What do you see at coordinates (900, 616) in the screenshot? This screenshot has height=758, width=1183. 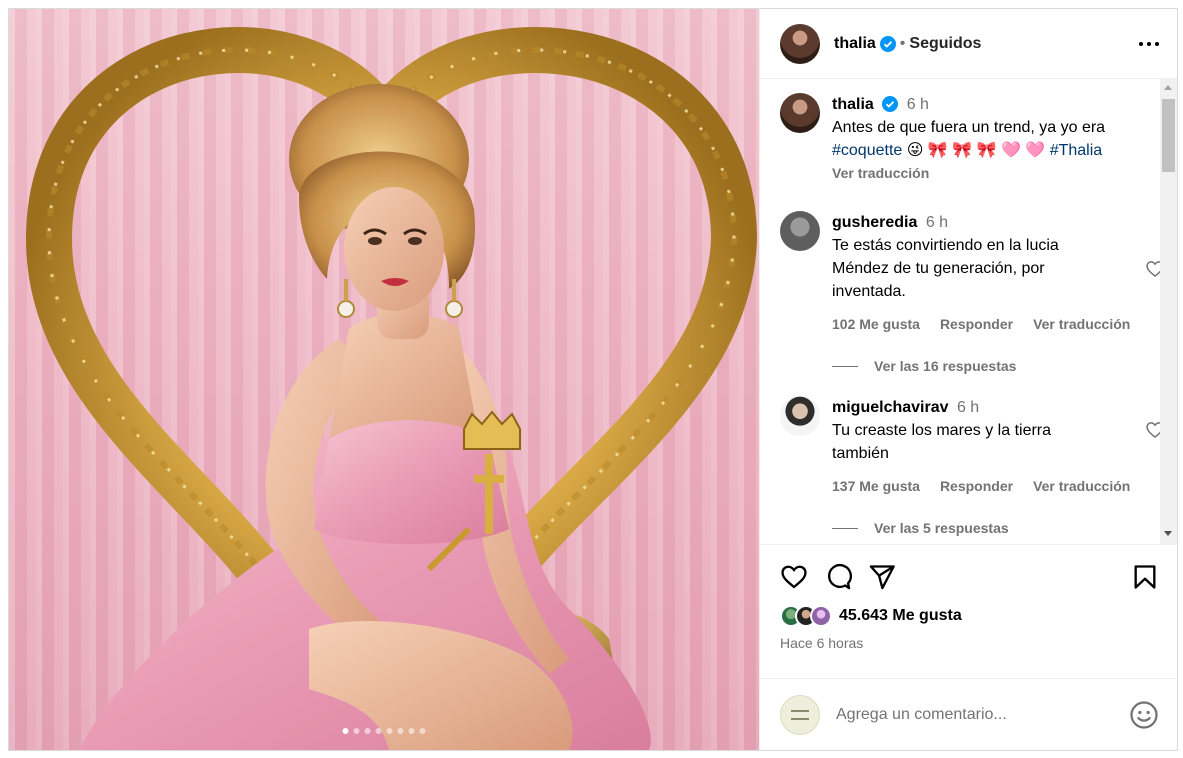 I see `likes-count: 45.643 Me gusta` at bounding box center [900, 616].